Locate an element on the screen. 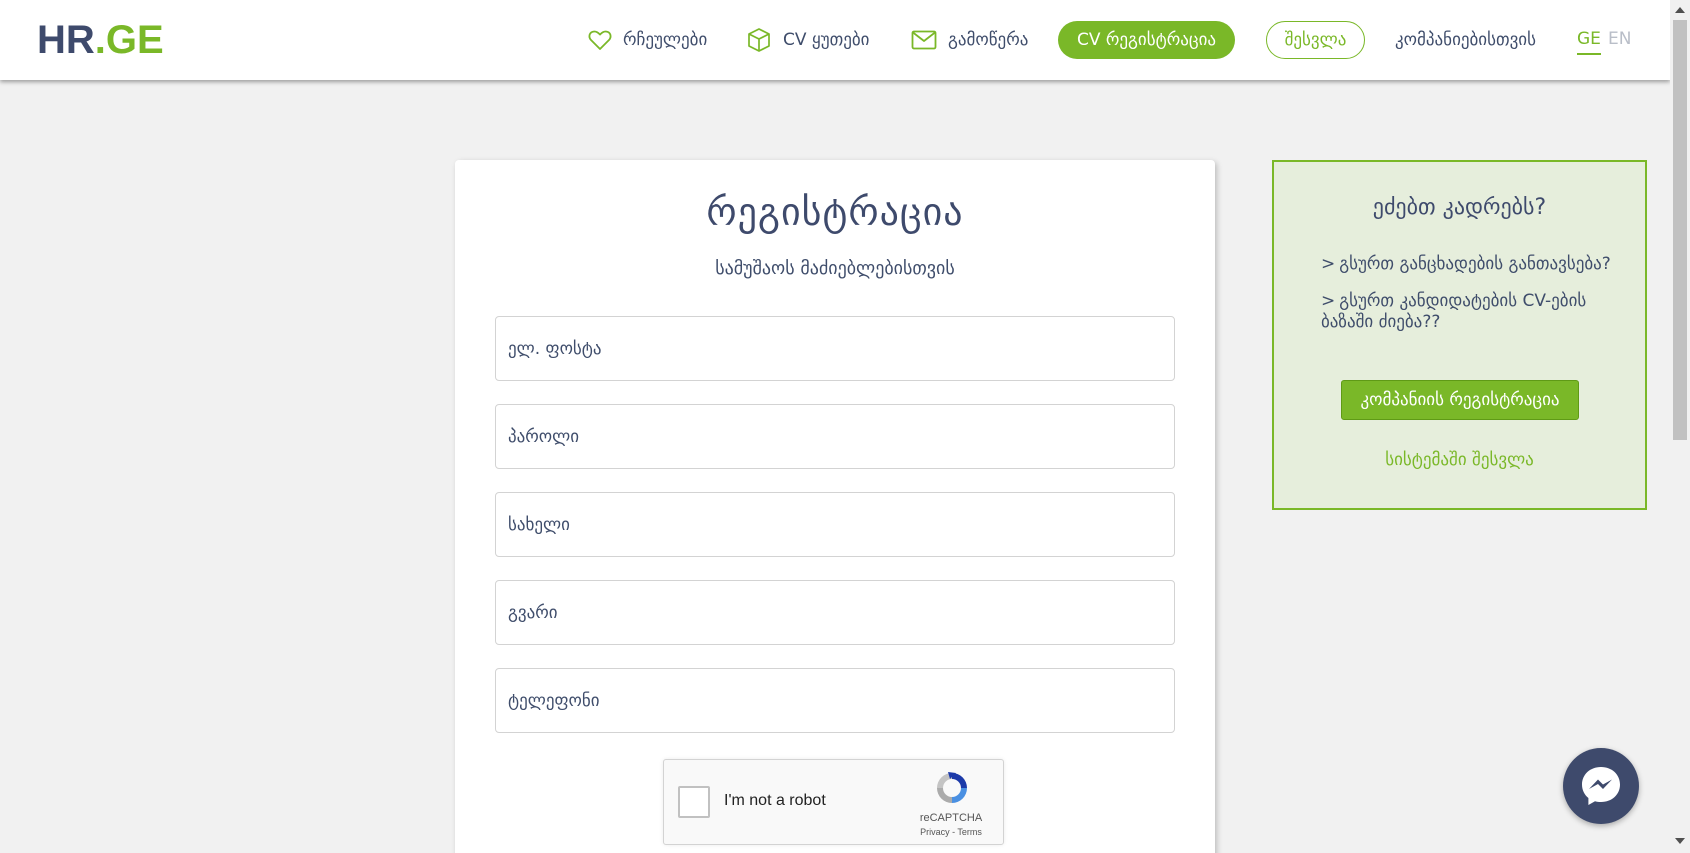 This screenshot has height=853, width=1690. nav-favorites: რჩეულები is located at coordinates (647, 40).